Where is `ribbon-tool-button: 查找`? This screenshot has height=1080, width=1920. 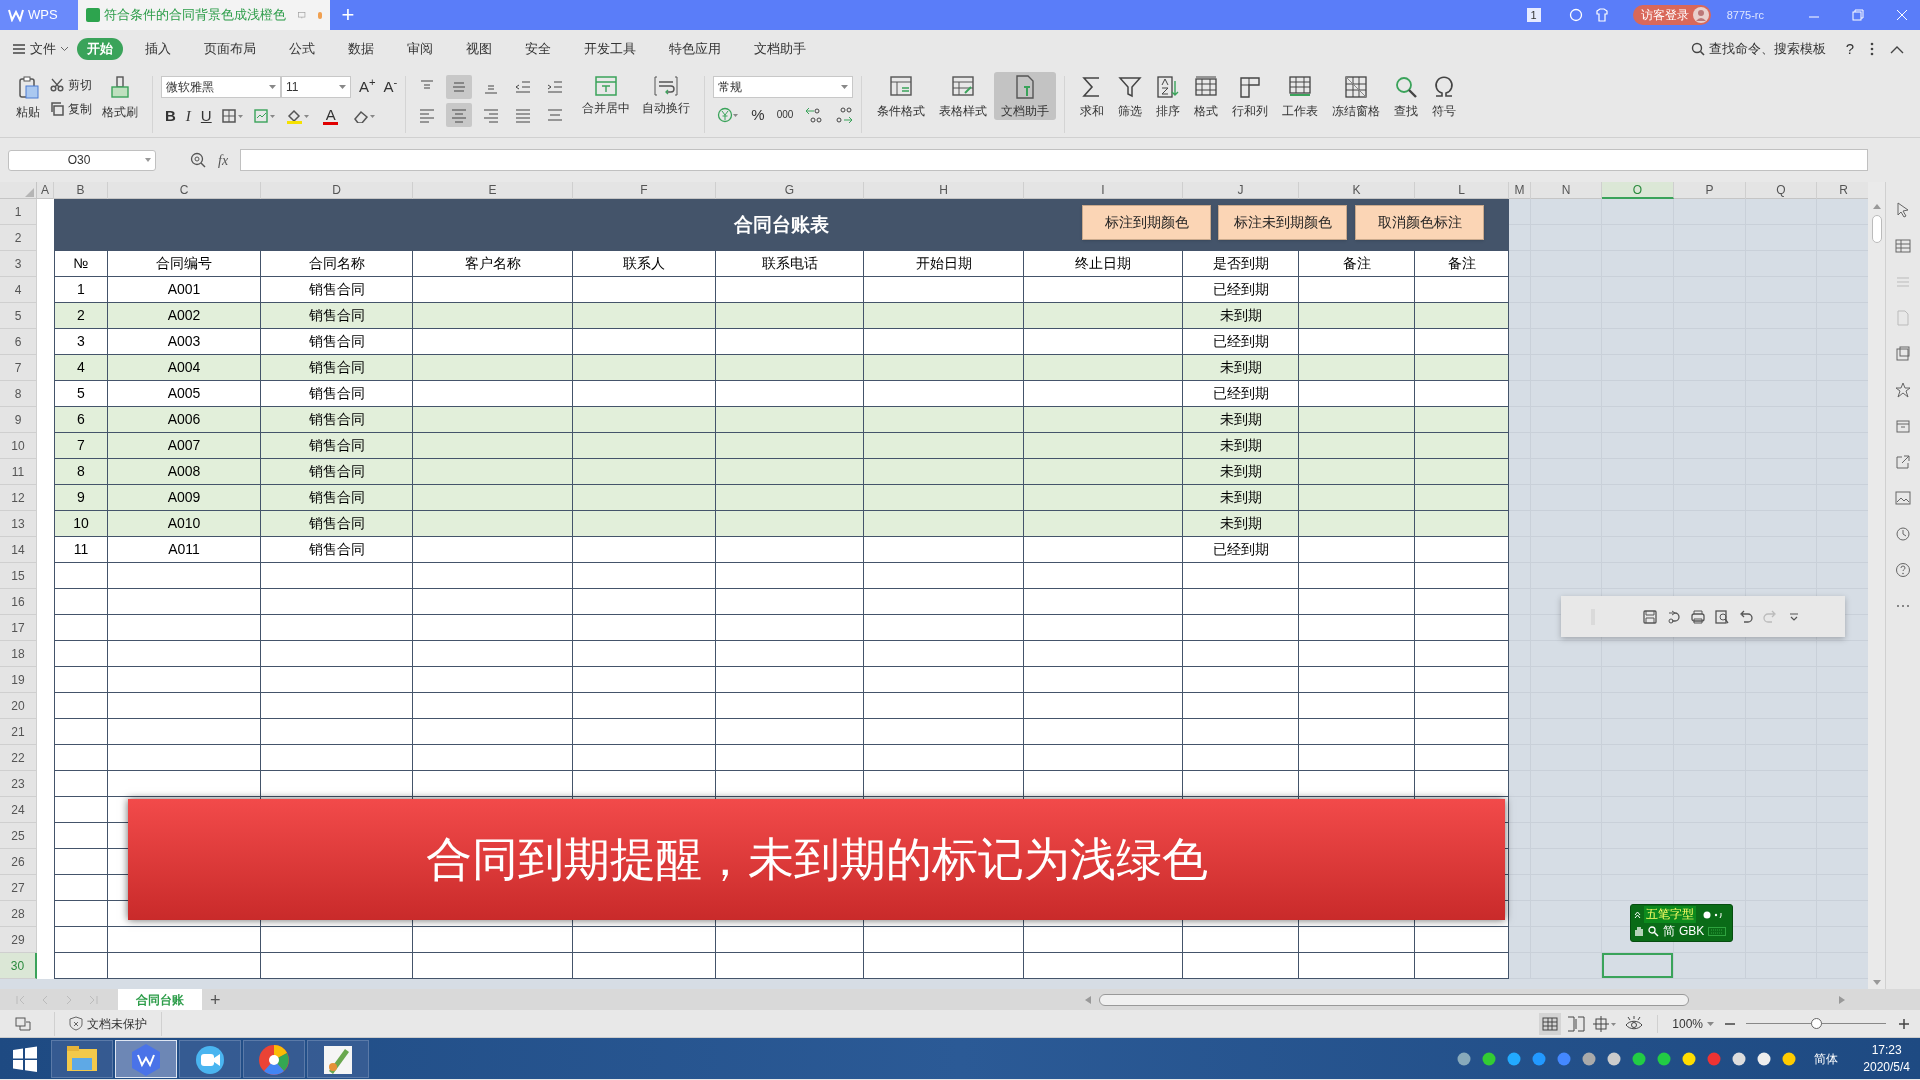
ribbon-tool-button: 查找 is located at coordinates (1406, 96).